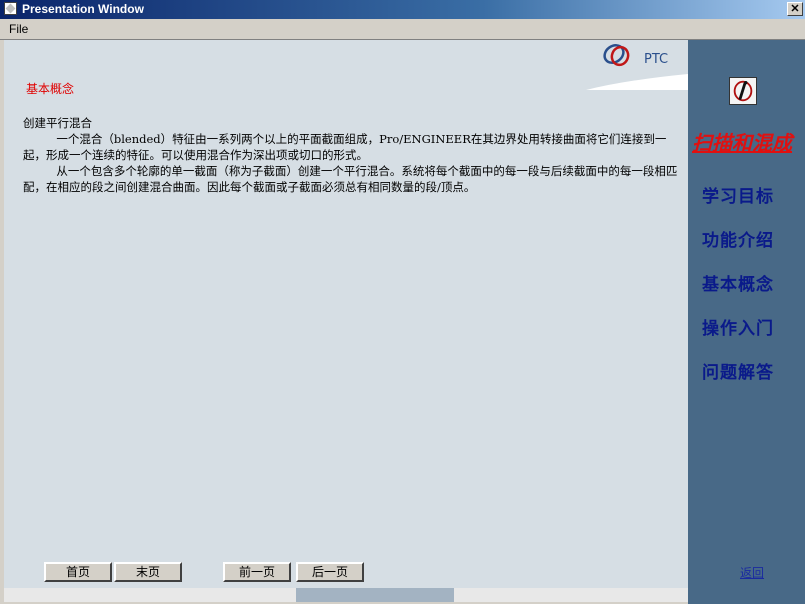 The width and height of the screenshot is (805, 604). Describe the element at coordinates (10, 8) in the screenshot. I see `window-icon` at that location.